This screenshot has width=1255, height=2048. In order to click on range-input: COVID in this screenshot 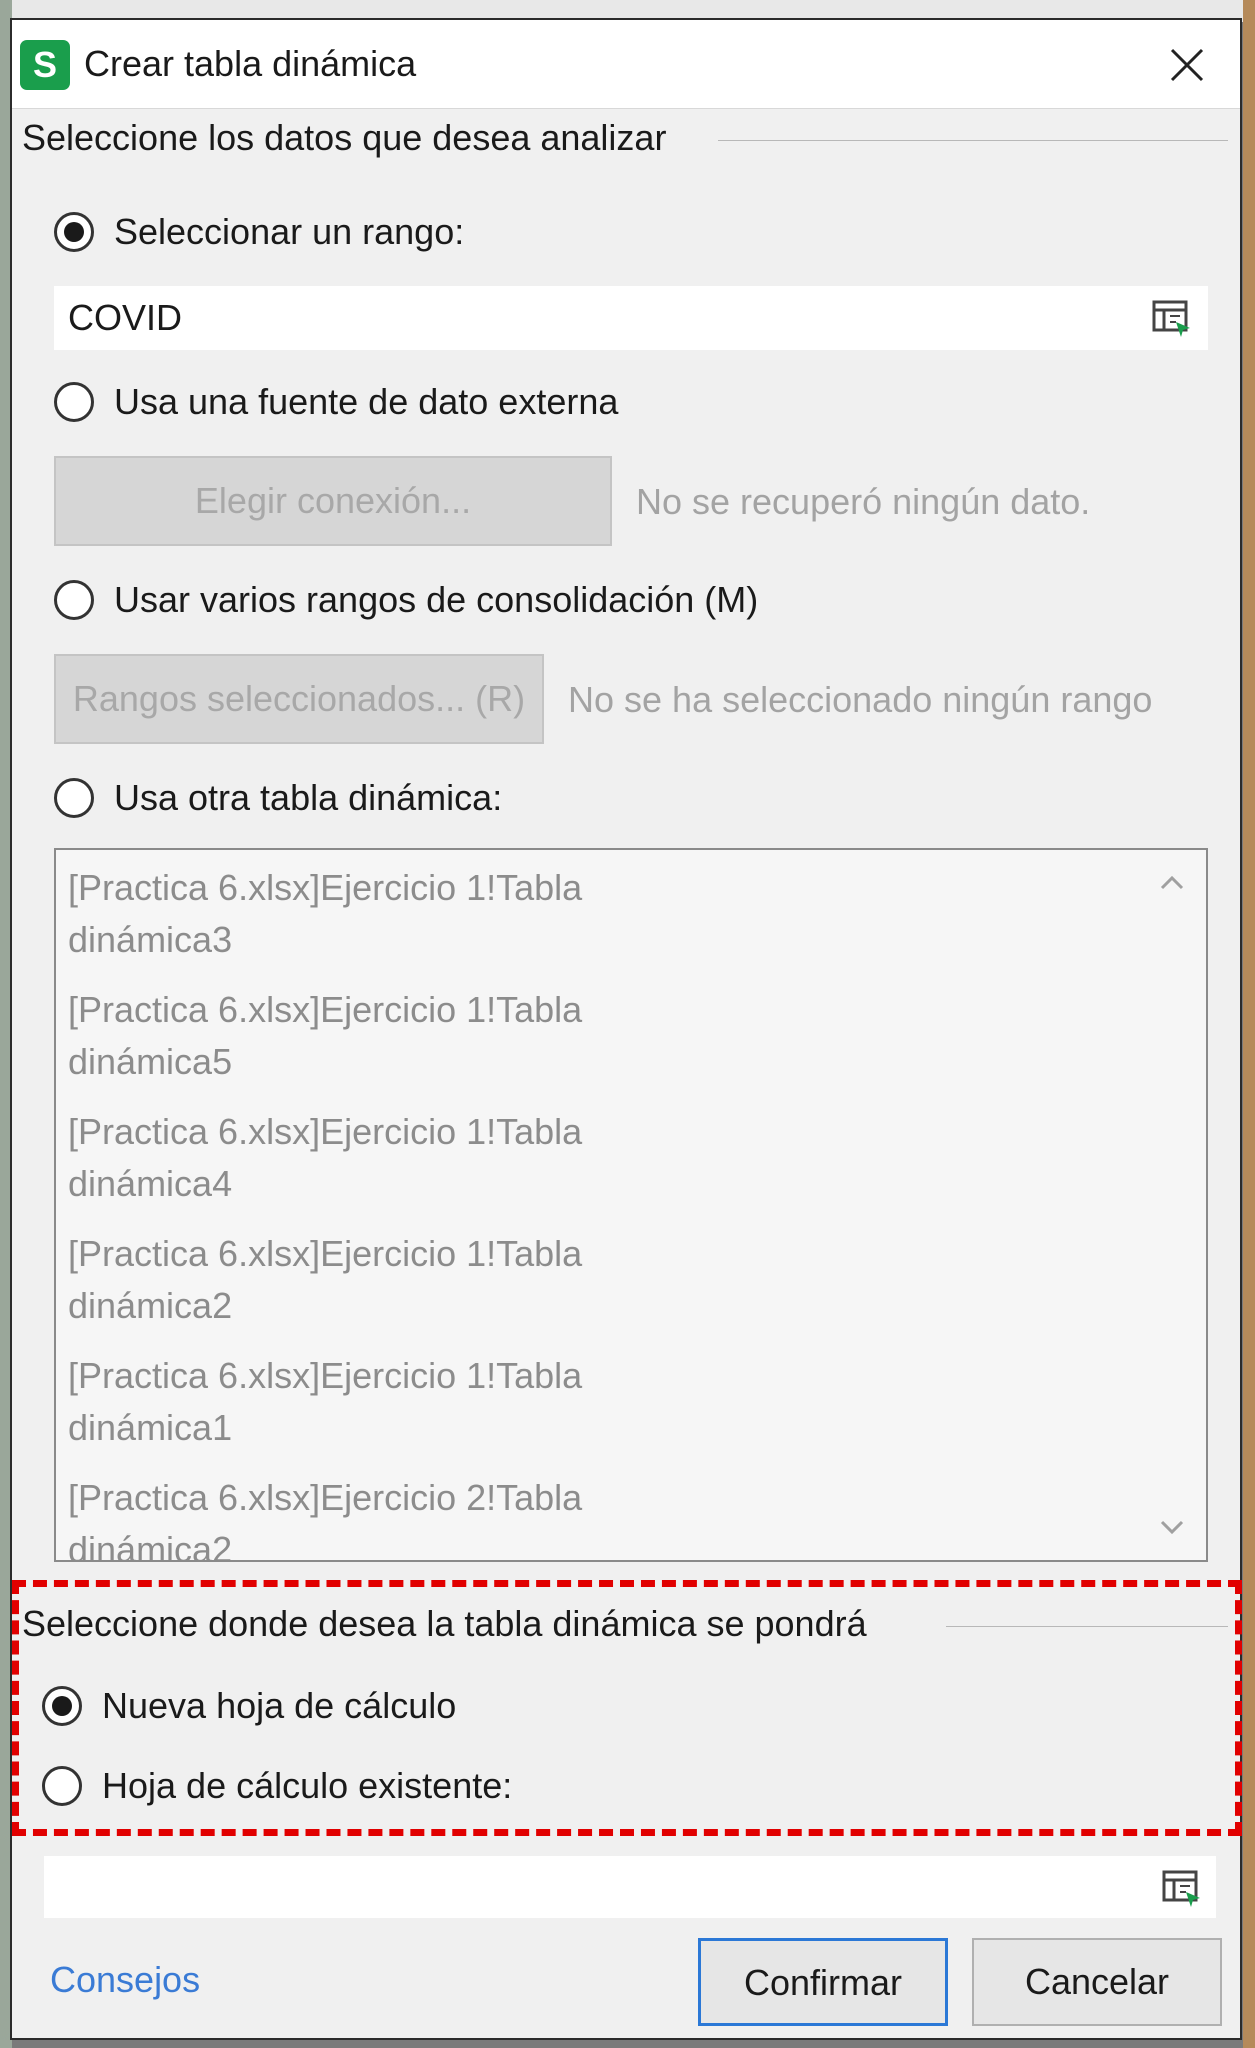, I will do `click(631, 318)`.